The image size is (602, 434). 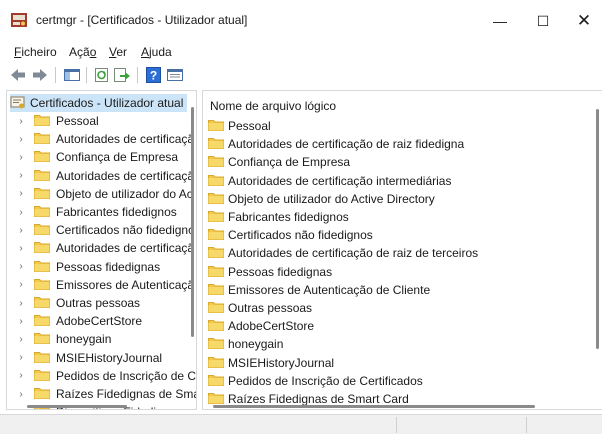 I want to click on list-item: honeygain, so click(x=245, y=344).